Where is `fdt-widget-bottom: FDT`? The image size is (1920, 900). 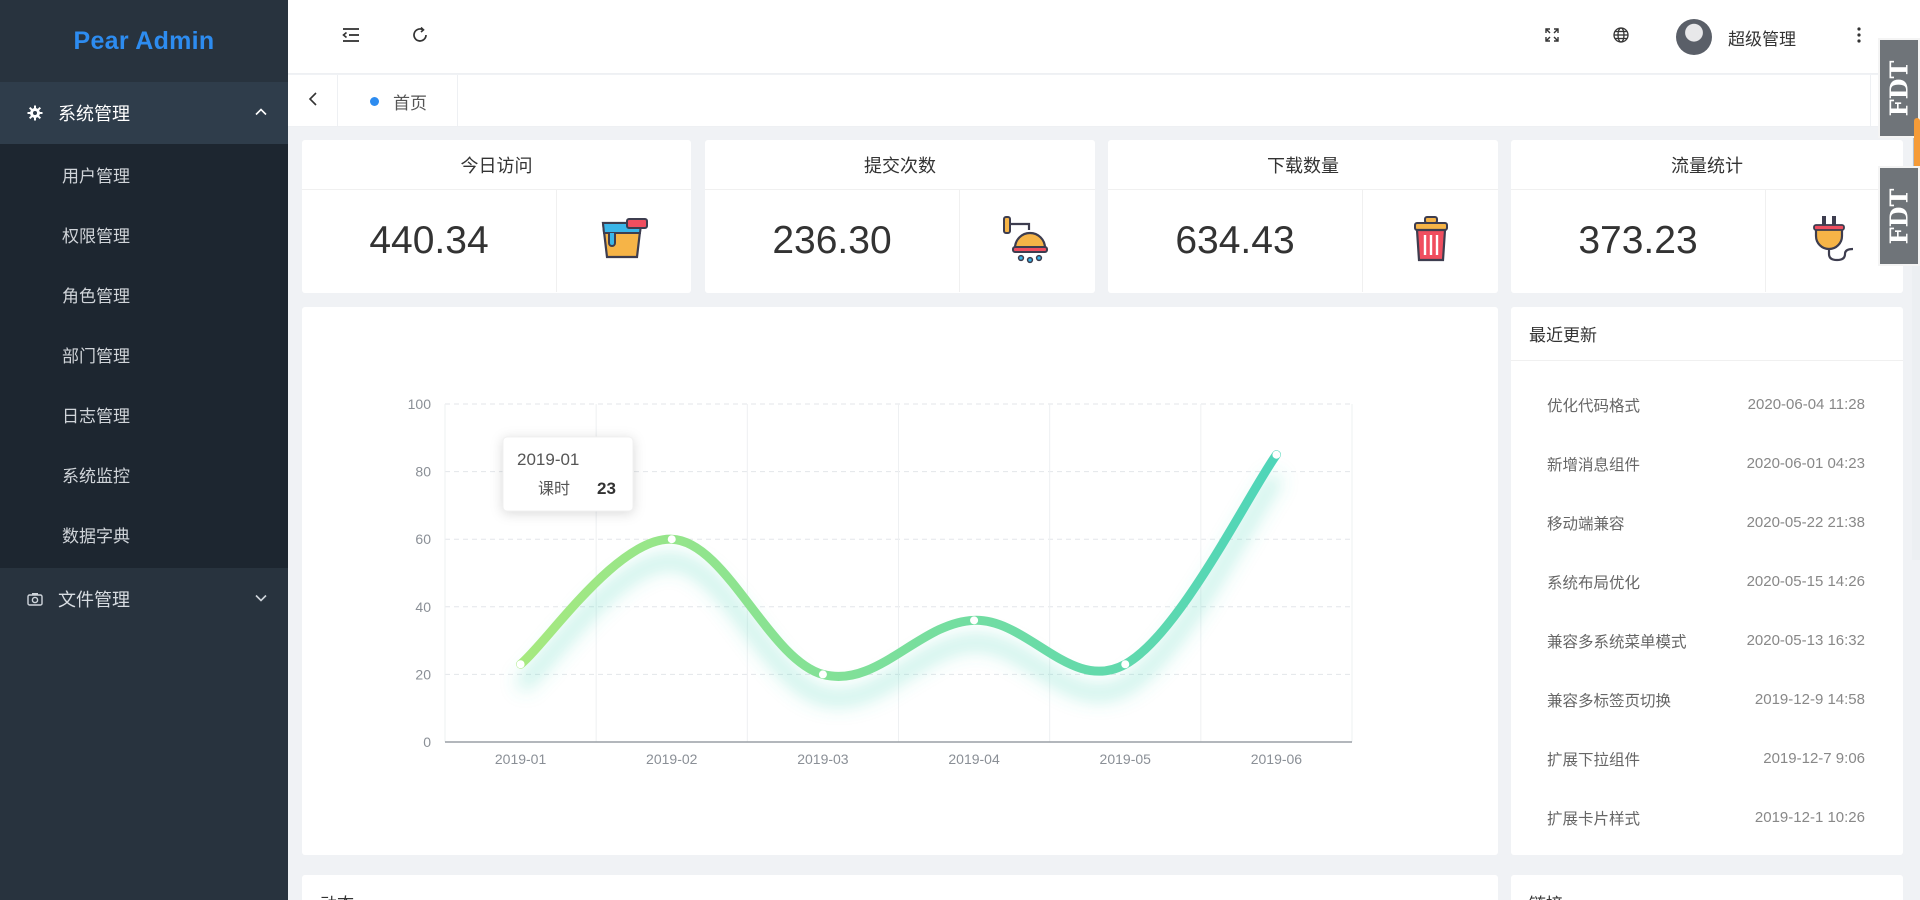 fdt-widget-bottom: FDT is located at coordinates (1899, 216).